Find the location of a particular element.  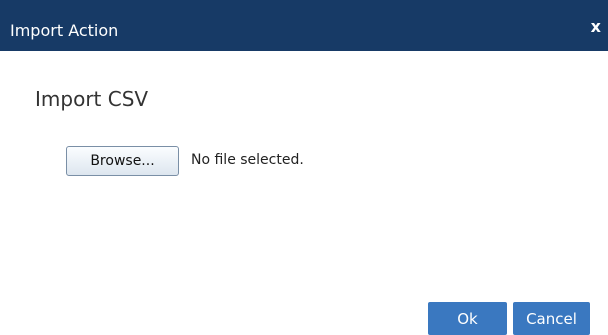

close-button: x is located at coordinates (596, 27).